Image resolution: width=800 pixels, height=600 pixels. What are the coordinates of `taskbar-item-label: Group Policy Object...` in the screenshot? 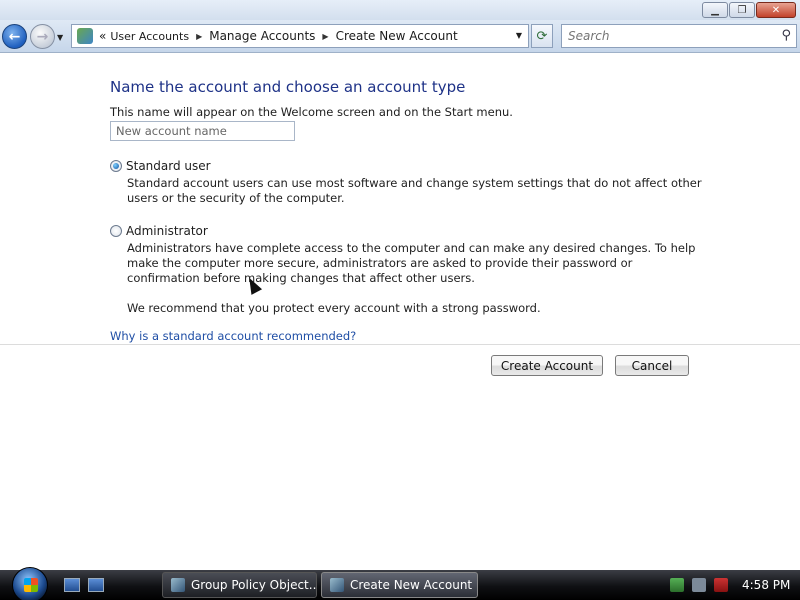 It's located at (254, 585).